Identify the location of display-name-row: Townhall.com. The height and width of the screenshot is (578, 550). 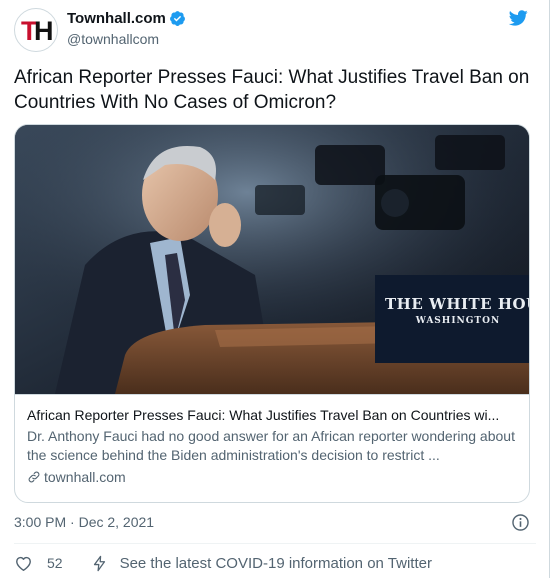
(126, 18).